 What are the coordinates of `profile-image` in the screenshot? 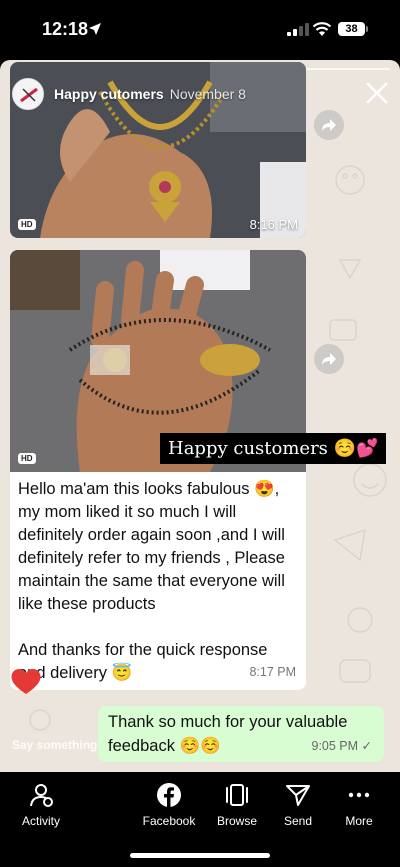 It's located at (28, 94).